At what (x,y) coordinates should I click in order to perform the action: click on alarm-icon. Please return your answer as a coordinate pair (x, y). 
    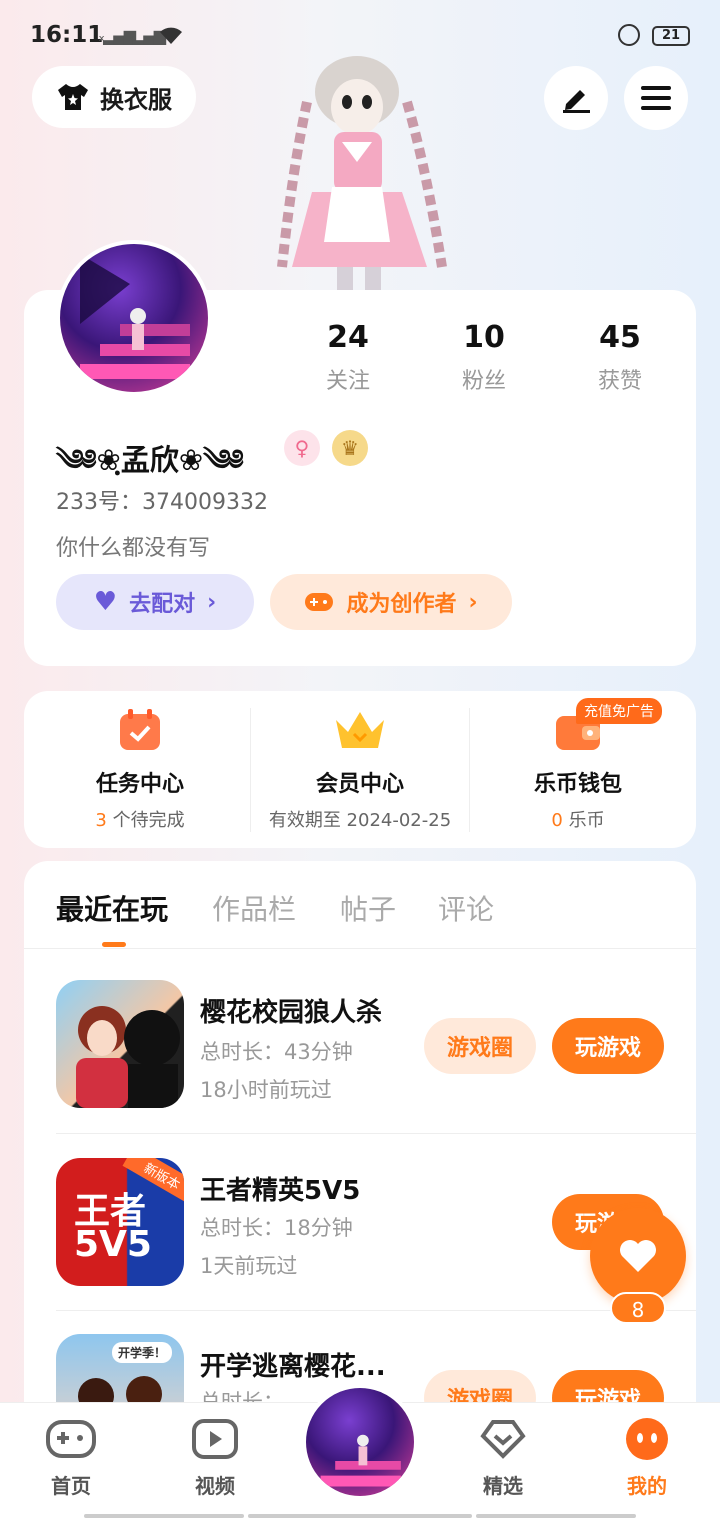
    Looking at the image, I should click on (629, 35).